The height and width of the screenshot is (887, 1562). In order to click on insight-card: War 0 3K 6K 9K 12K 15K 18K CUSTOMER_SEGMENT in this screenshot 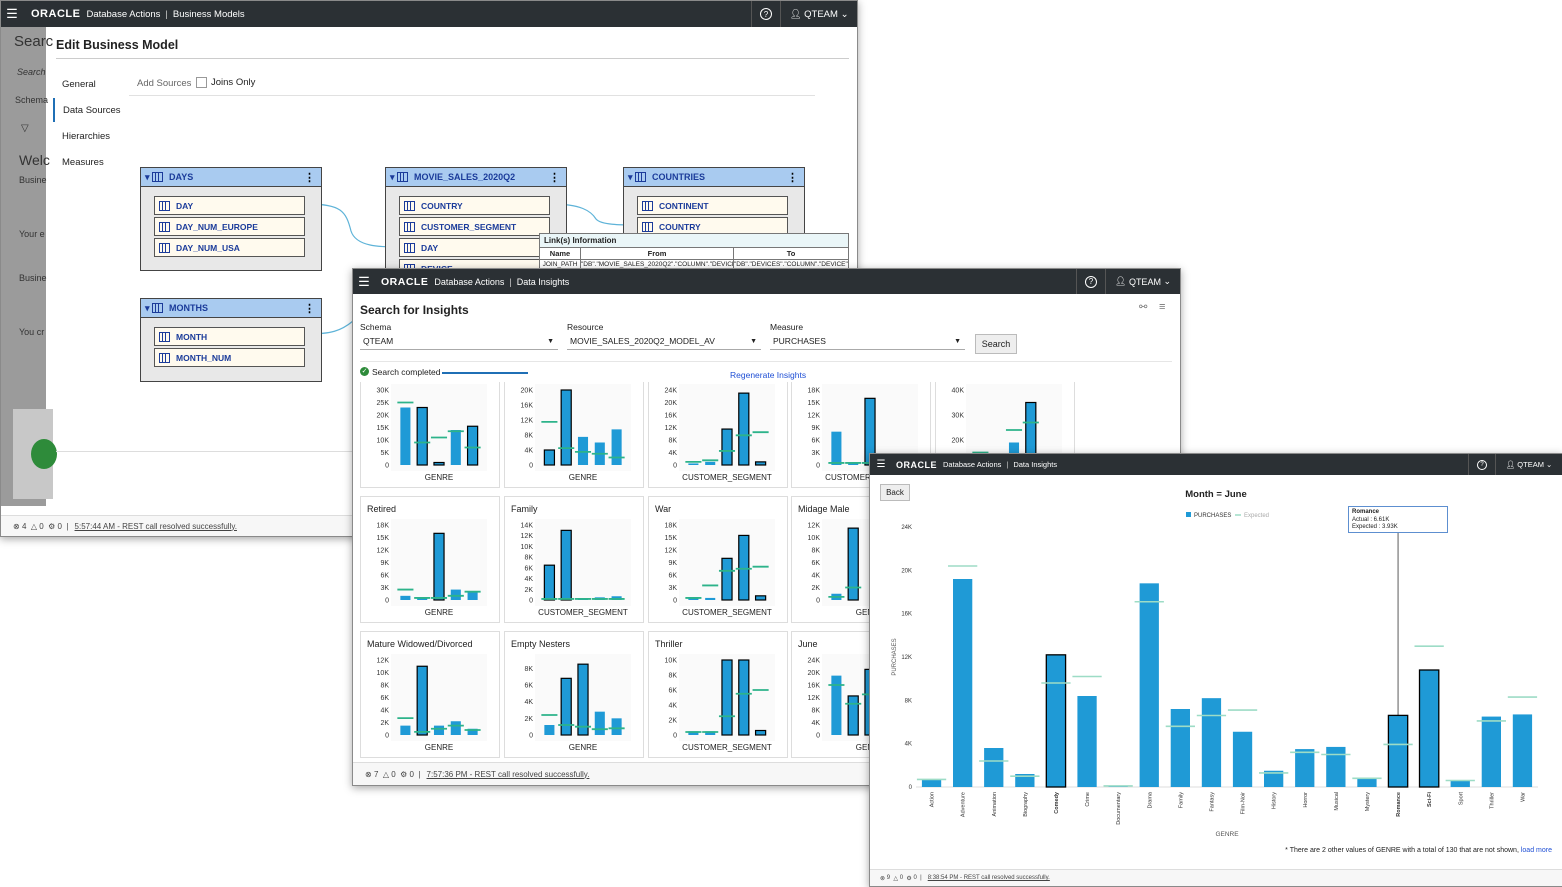, I will do `click(718, 559)`.